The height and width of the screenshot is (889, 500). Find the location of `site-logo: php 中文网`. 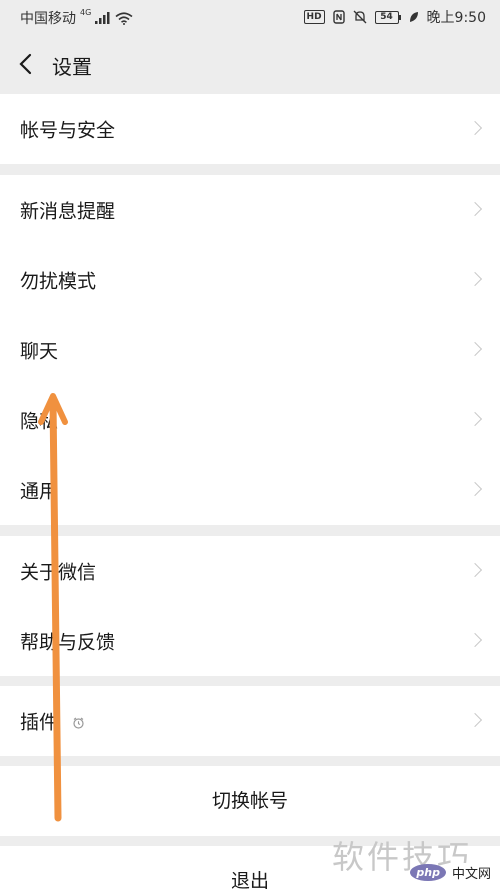

site-logo: php 中文网 is located at coordinates (452, 872).